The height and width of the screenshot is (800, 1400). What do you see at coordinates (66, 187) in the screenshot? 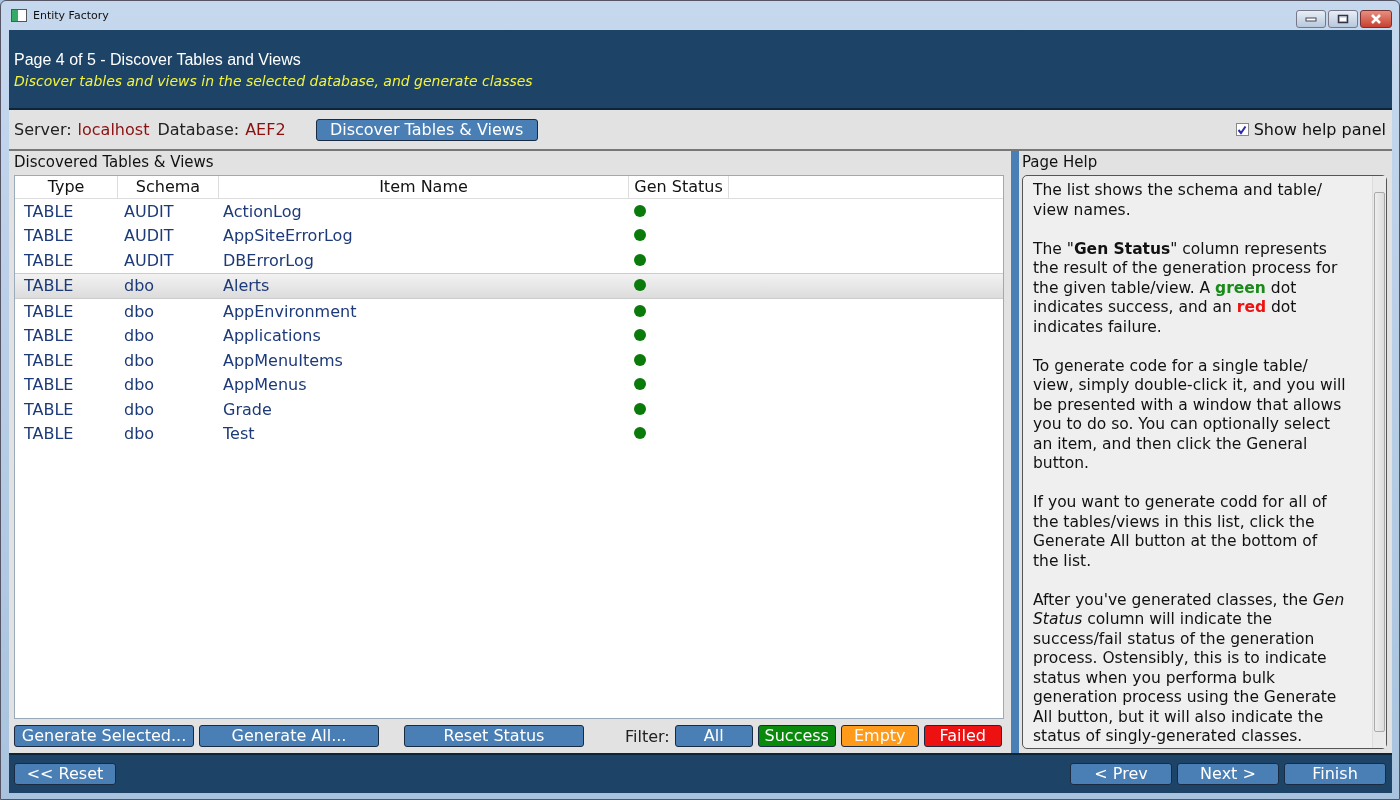
I see `column-header: Type` at bounding box center [66, 187].